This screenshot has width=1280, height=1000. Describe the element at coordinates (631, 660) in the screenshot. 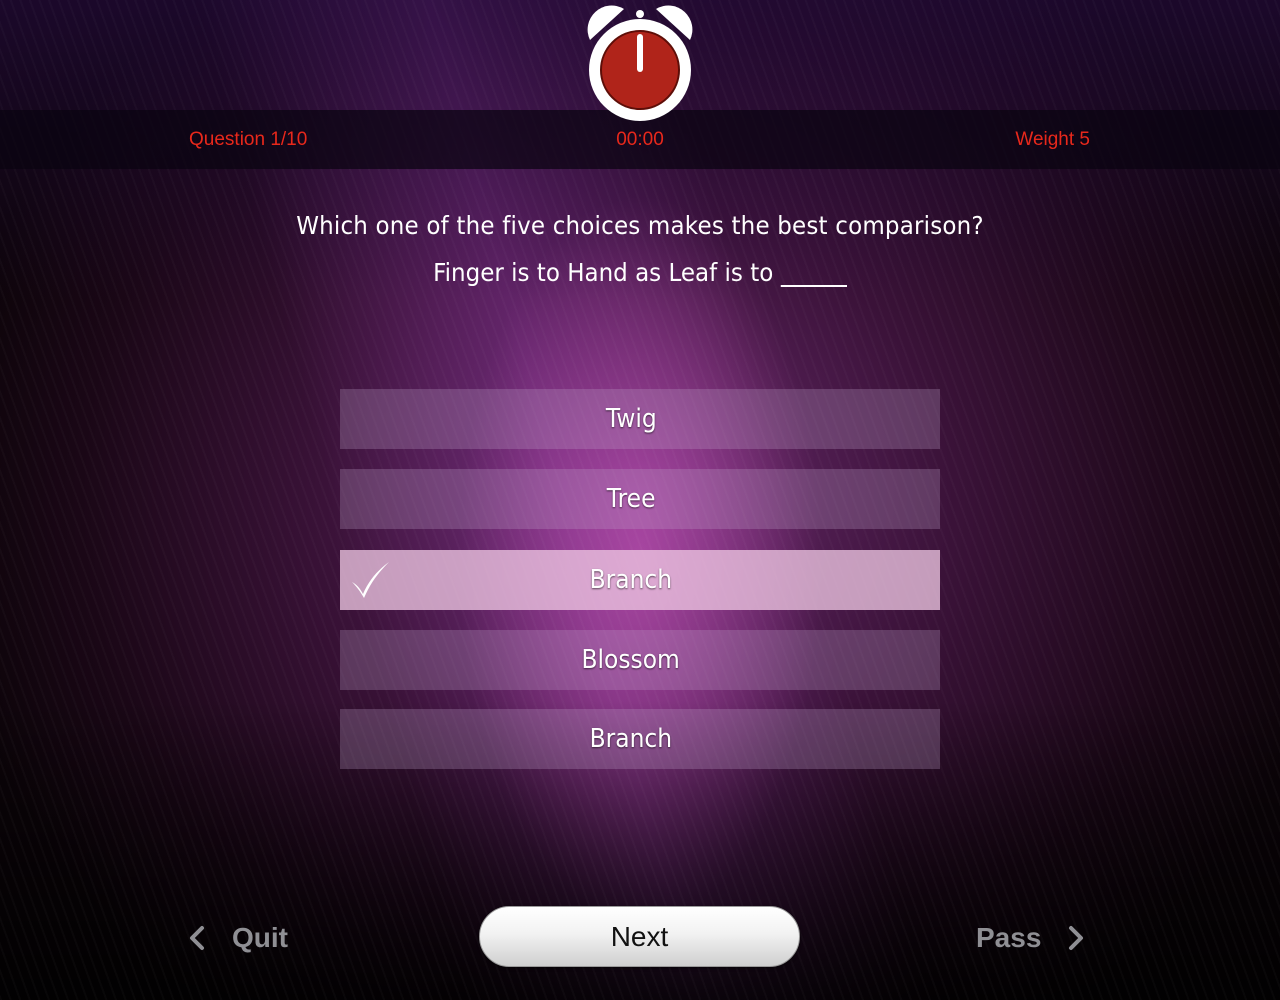

I see `choice-label: Blossom` at that location.